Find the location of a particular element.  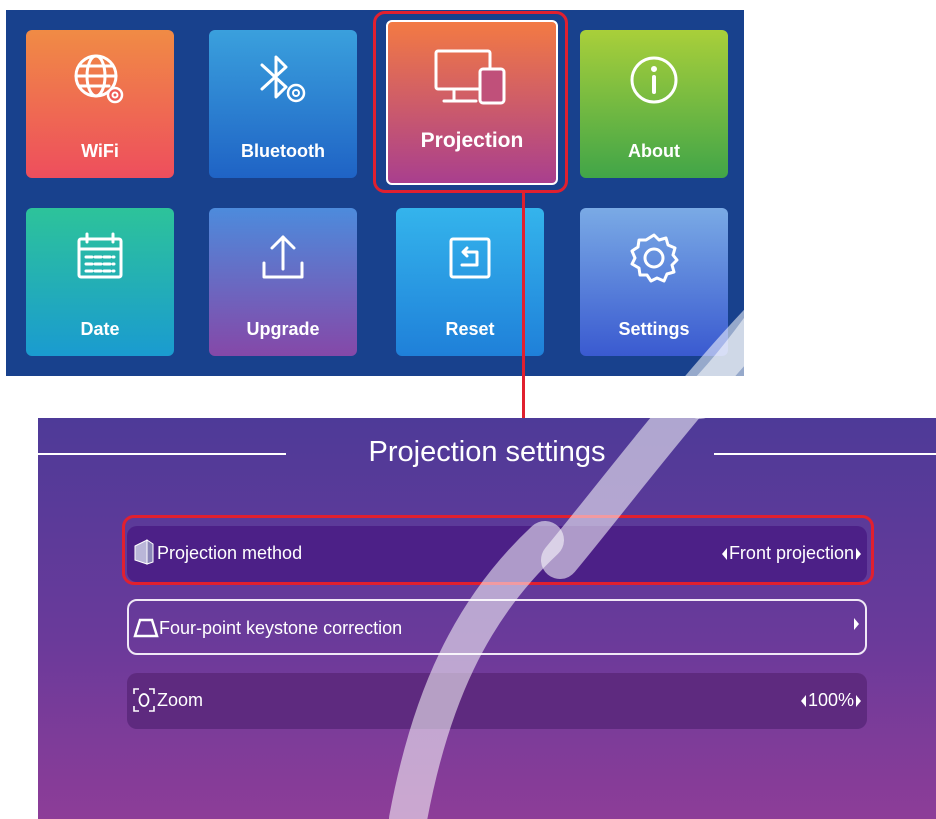

arrow-left-icon is located at coordinates (803, 700).